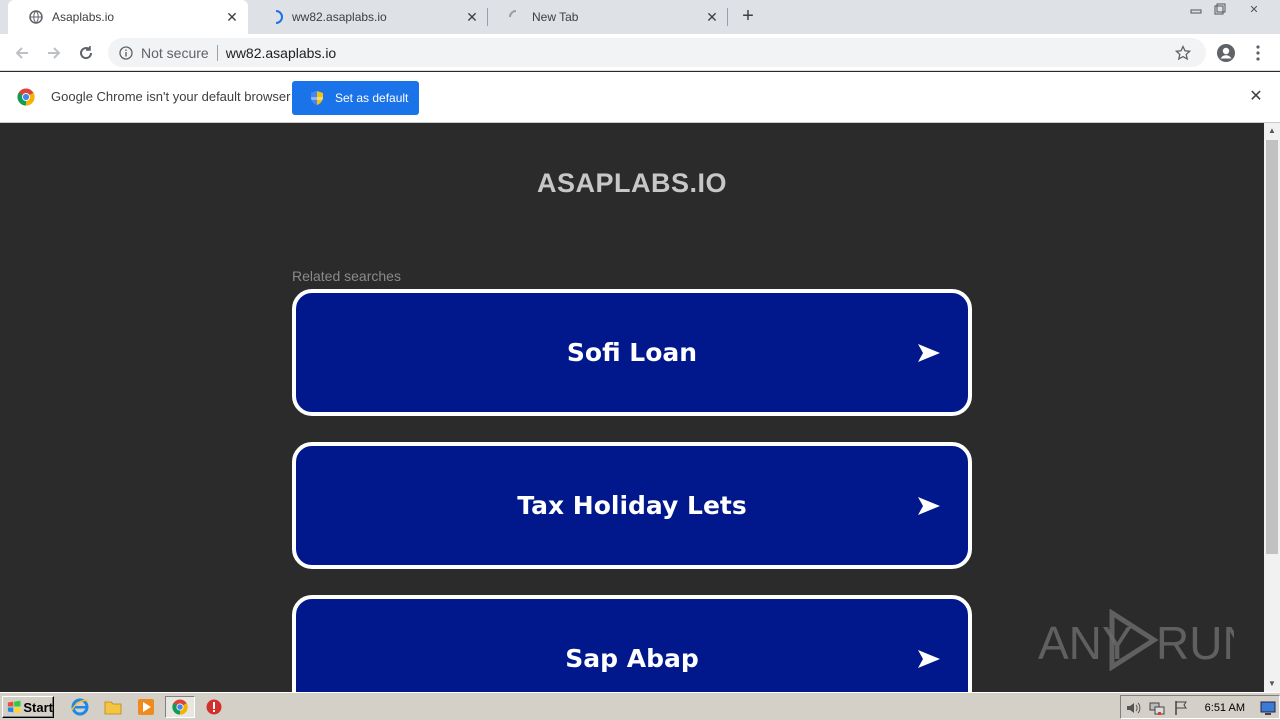  What do you see at coordinates (346, 276) in the screenshot?
I see `related-searches-label: Related searches` at bounding box center [346, 276].